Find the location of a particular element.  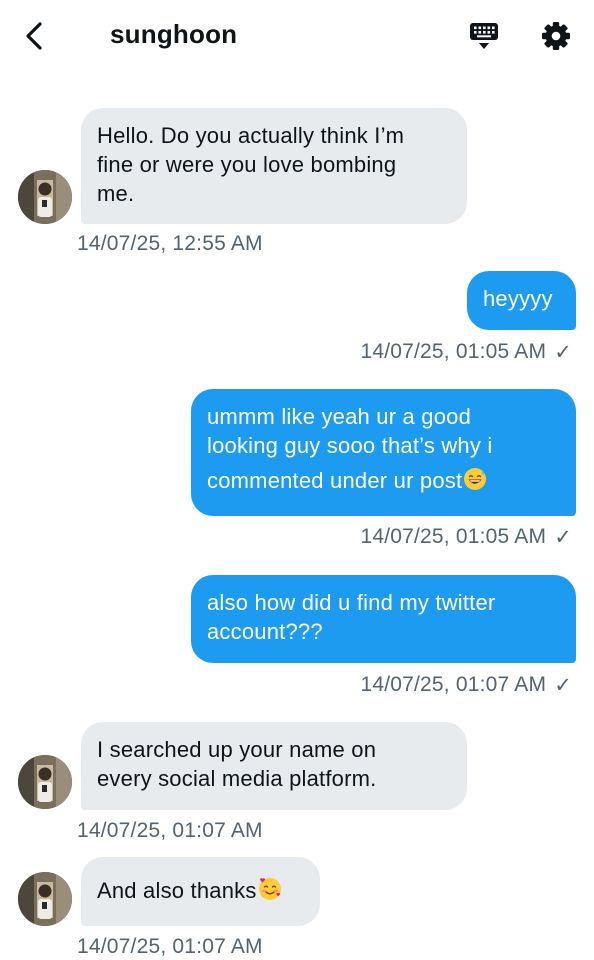

message-line: every social media platform. is located at coordinates (237, 778).